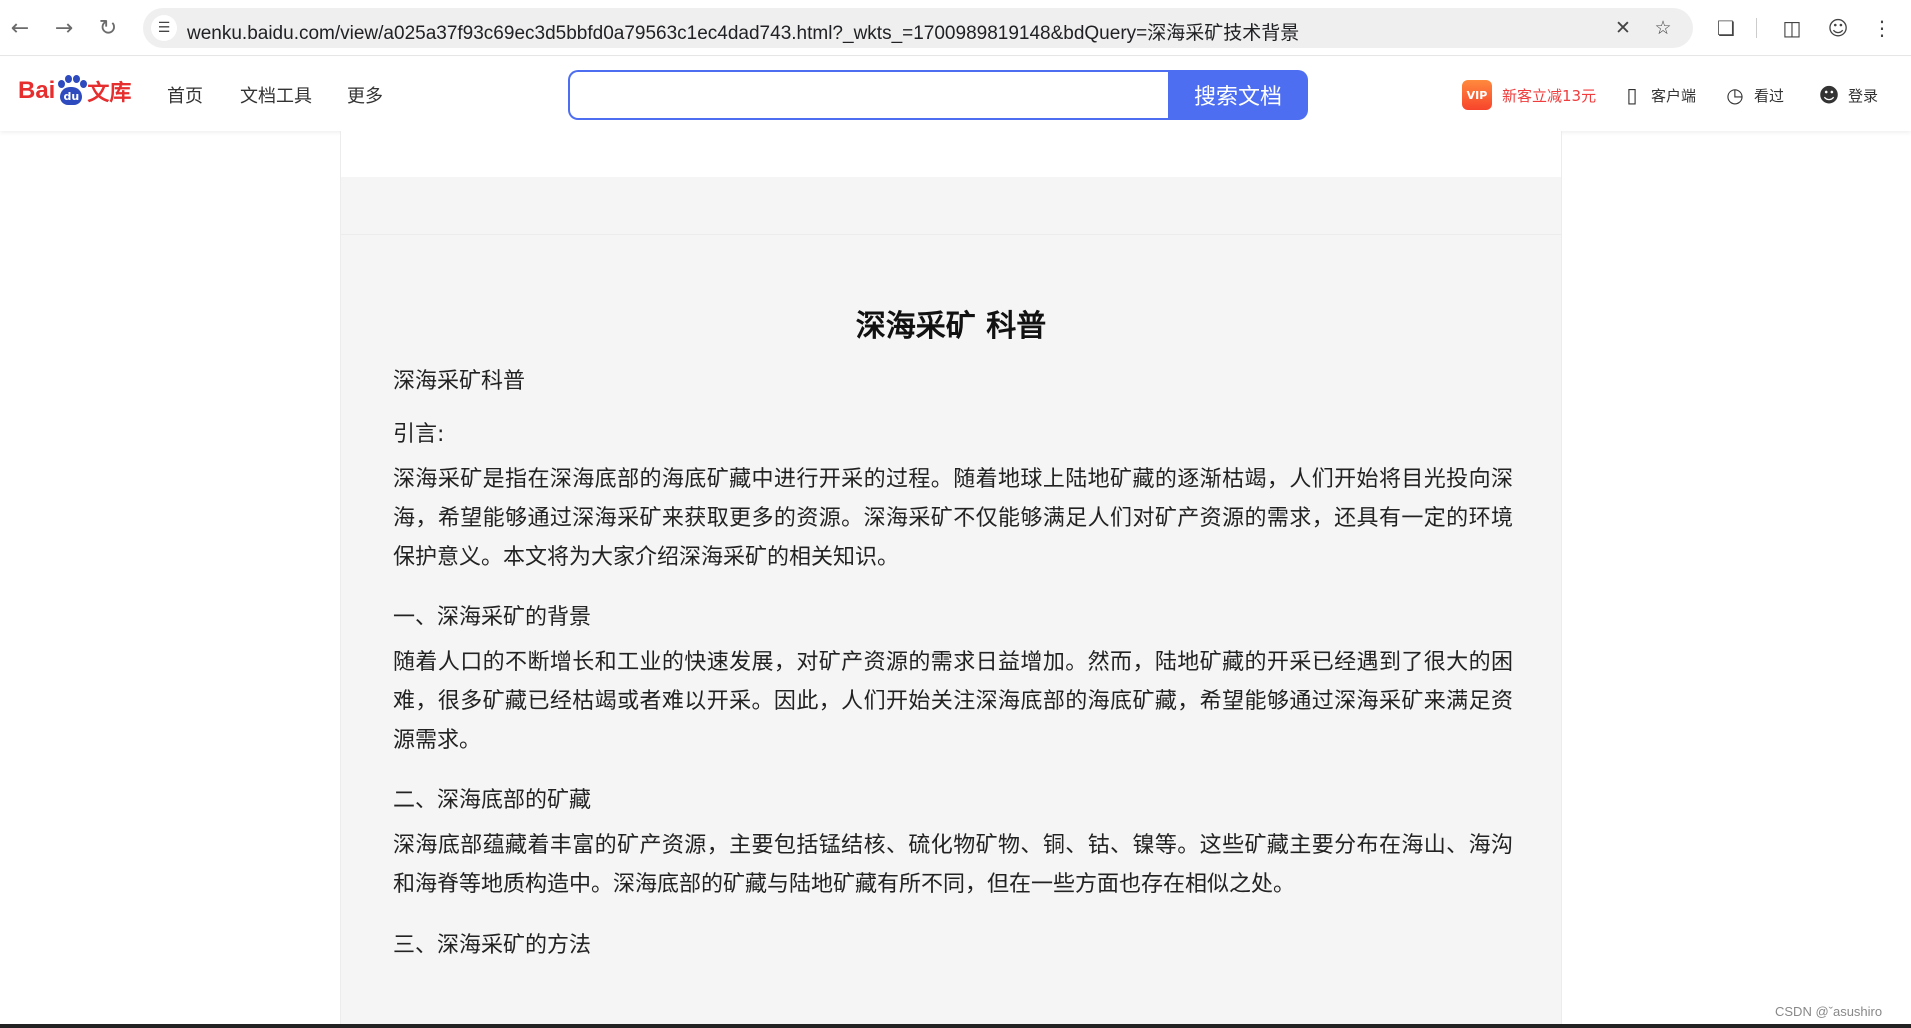  I want to click on logo-text-wenku: 文库, so click(109, 93).